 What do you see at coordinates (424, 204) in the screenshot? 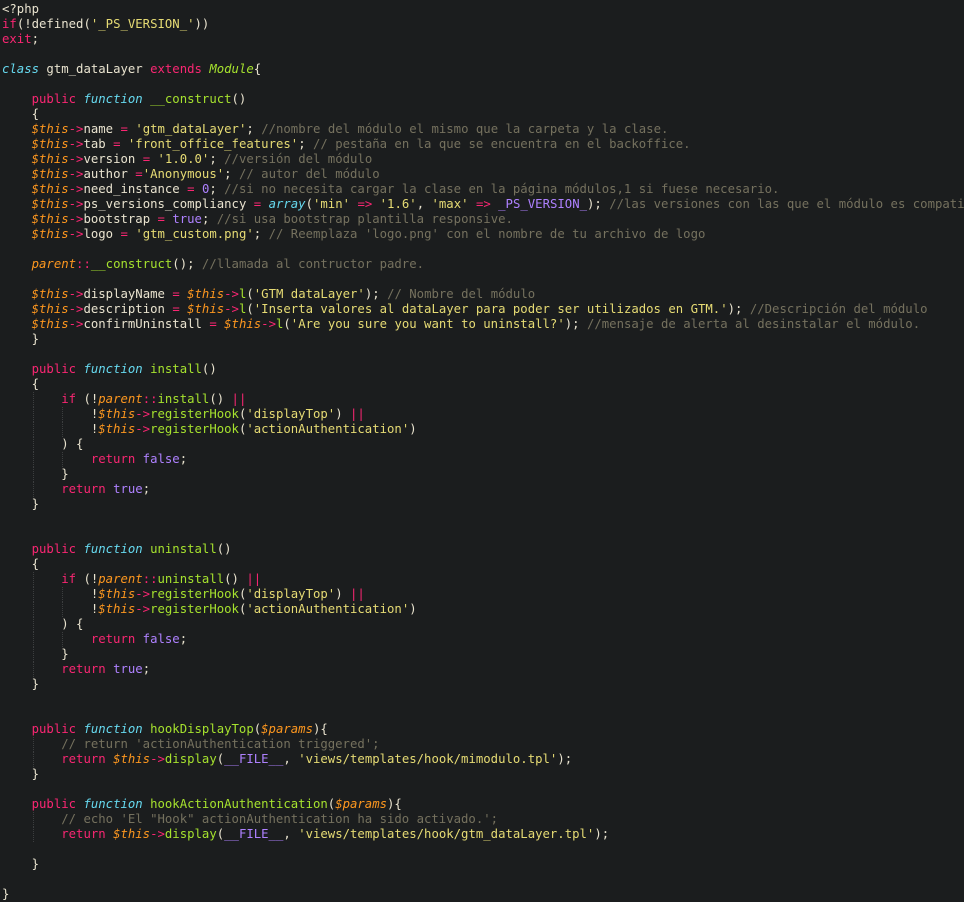
I see `code-token: ,` at bounding box center [424, 204].